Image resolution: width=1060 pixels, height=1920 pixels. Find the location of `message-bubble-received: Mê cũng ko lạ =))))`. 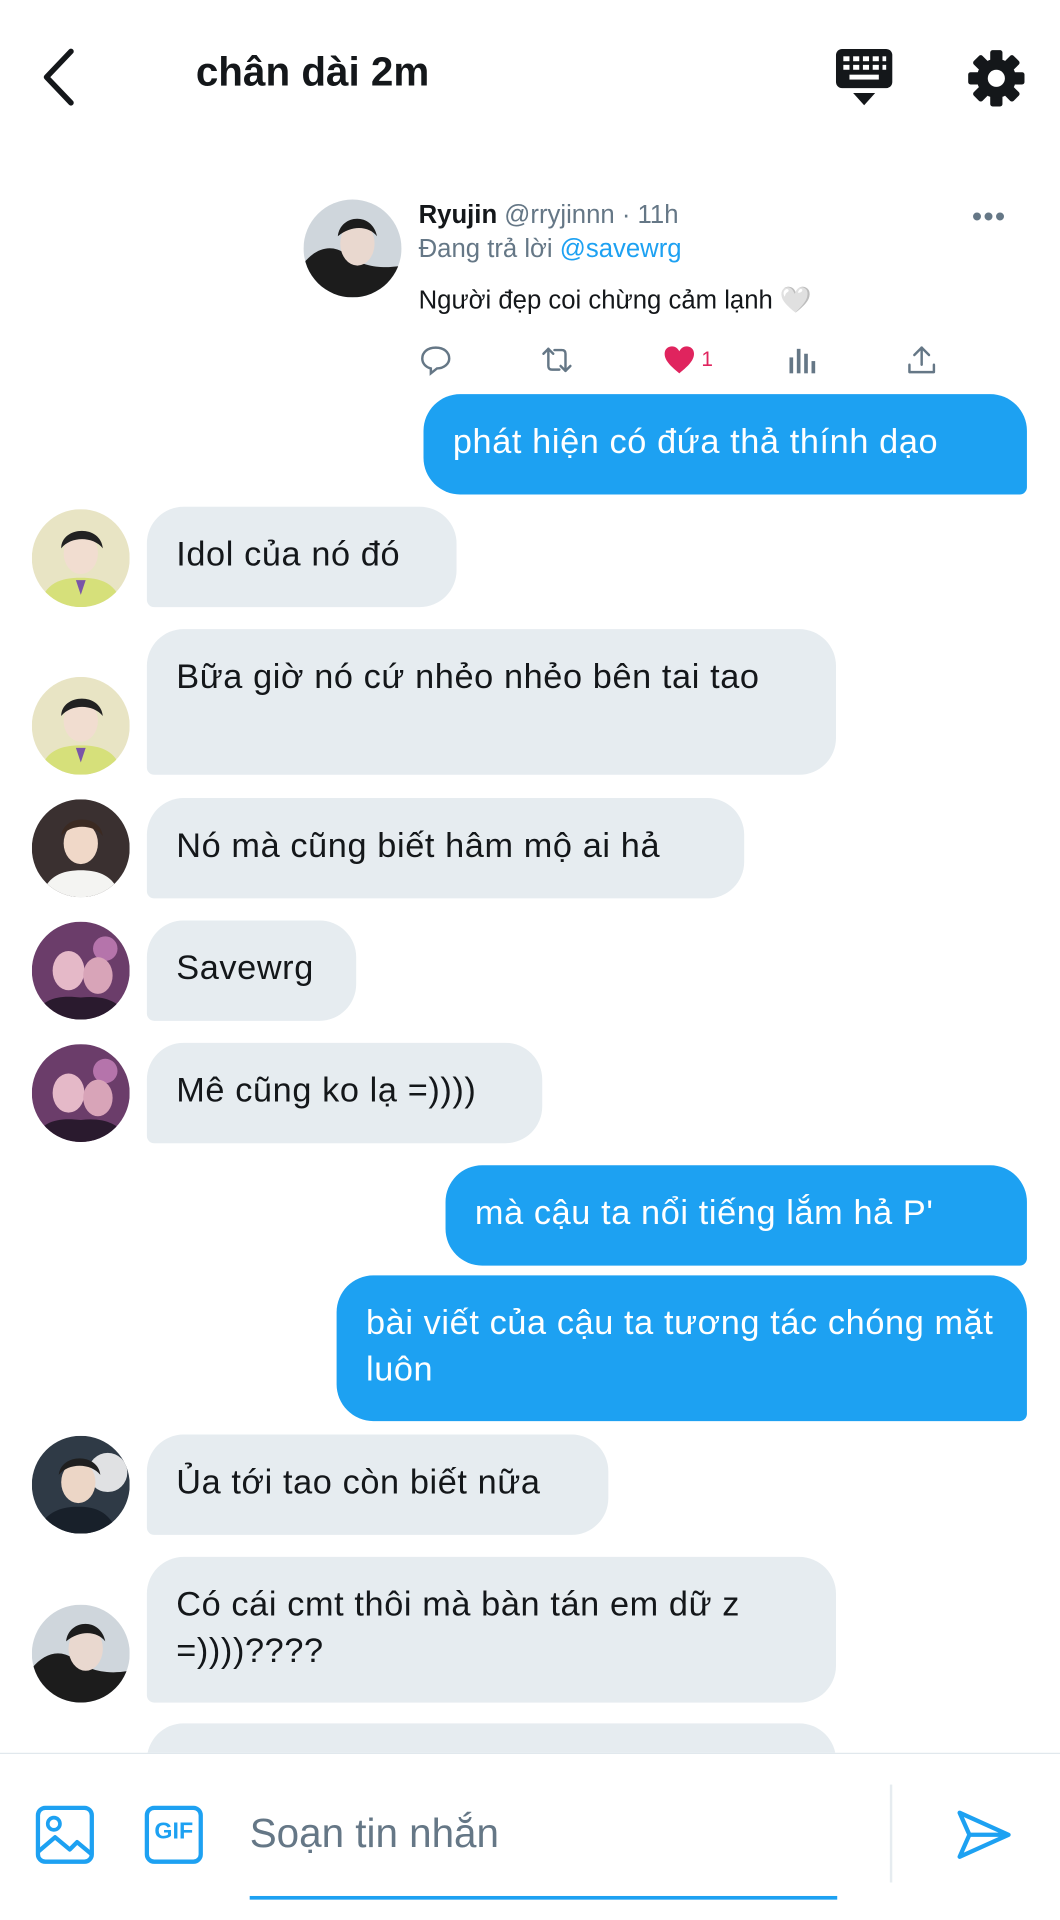

message-bubble-received: Mê cũng ko lạ =)))) is located at coordinates (344, 1093).